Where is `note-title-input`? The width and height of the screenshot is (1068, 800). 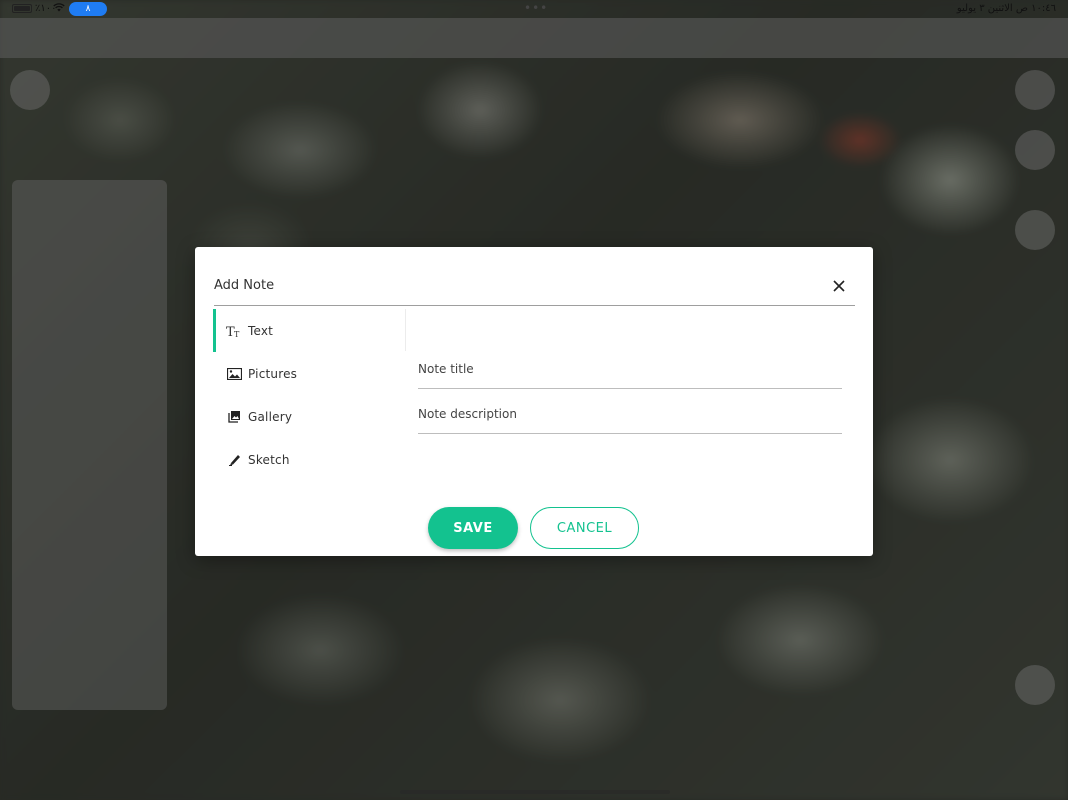
note-title-input is located at coordinates (630, 369).